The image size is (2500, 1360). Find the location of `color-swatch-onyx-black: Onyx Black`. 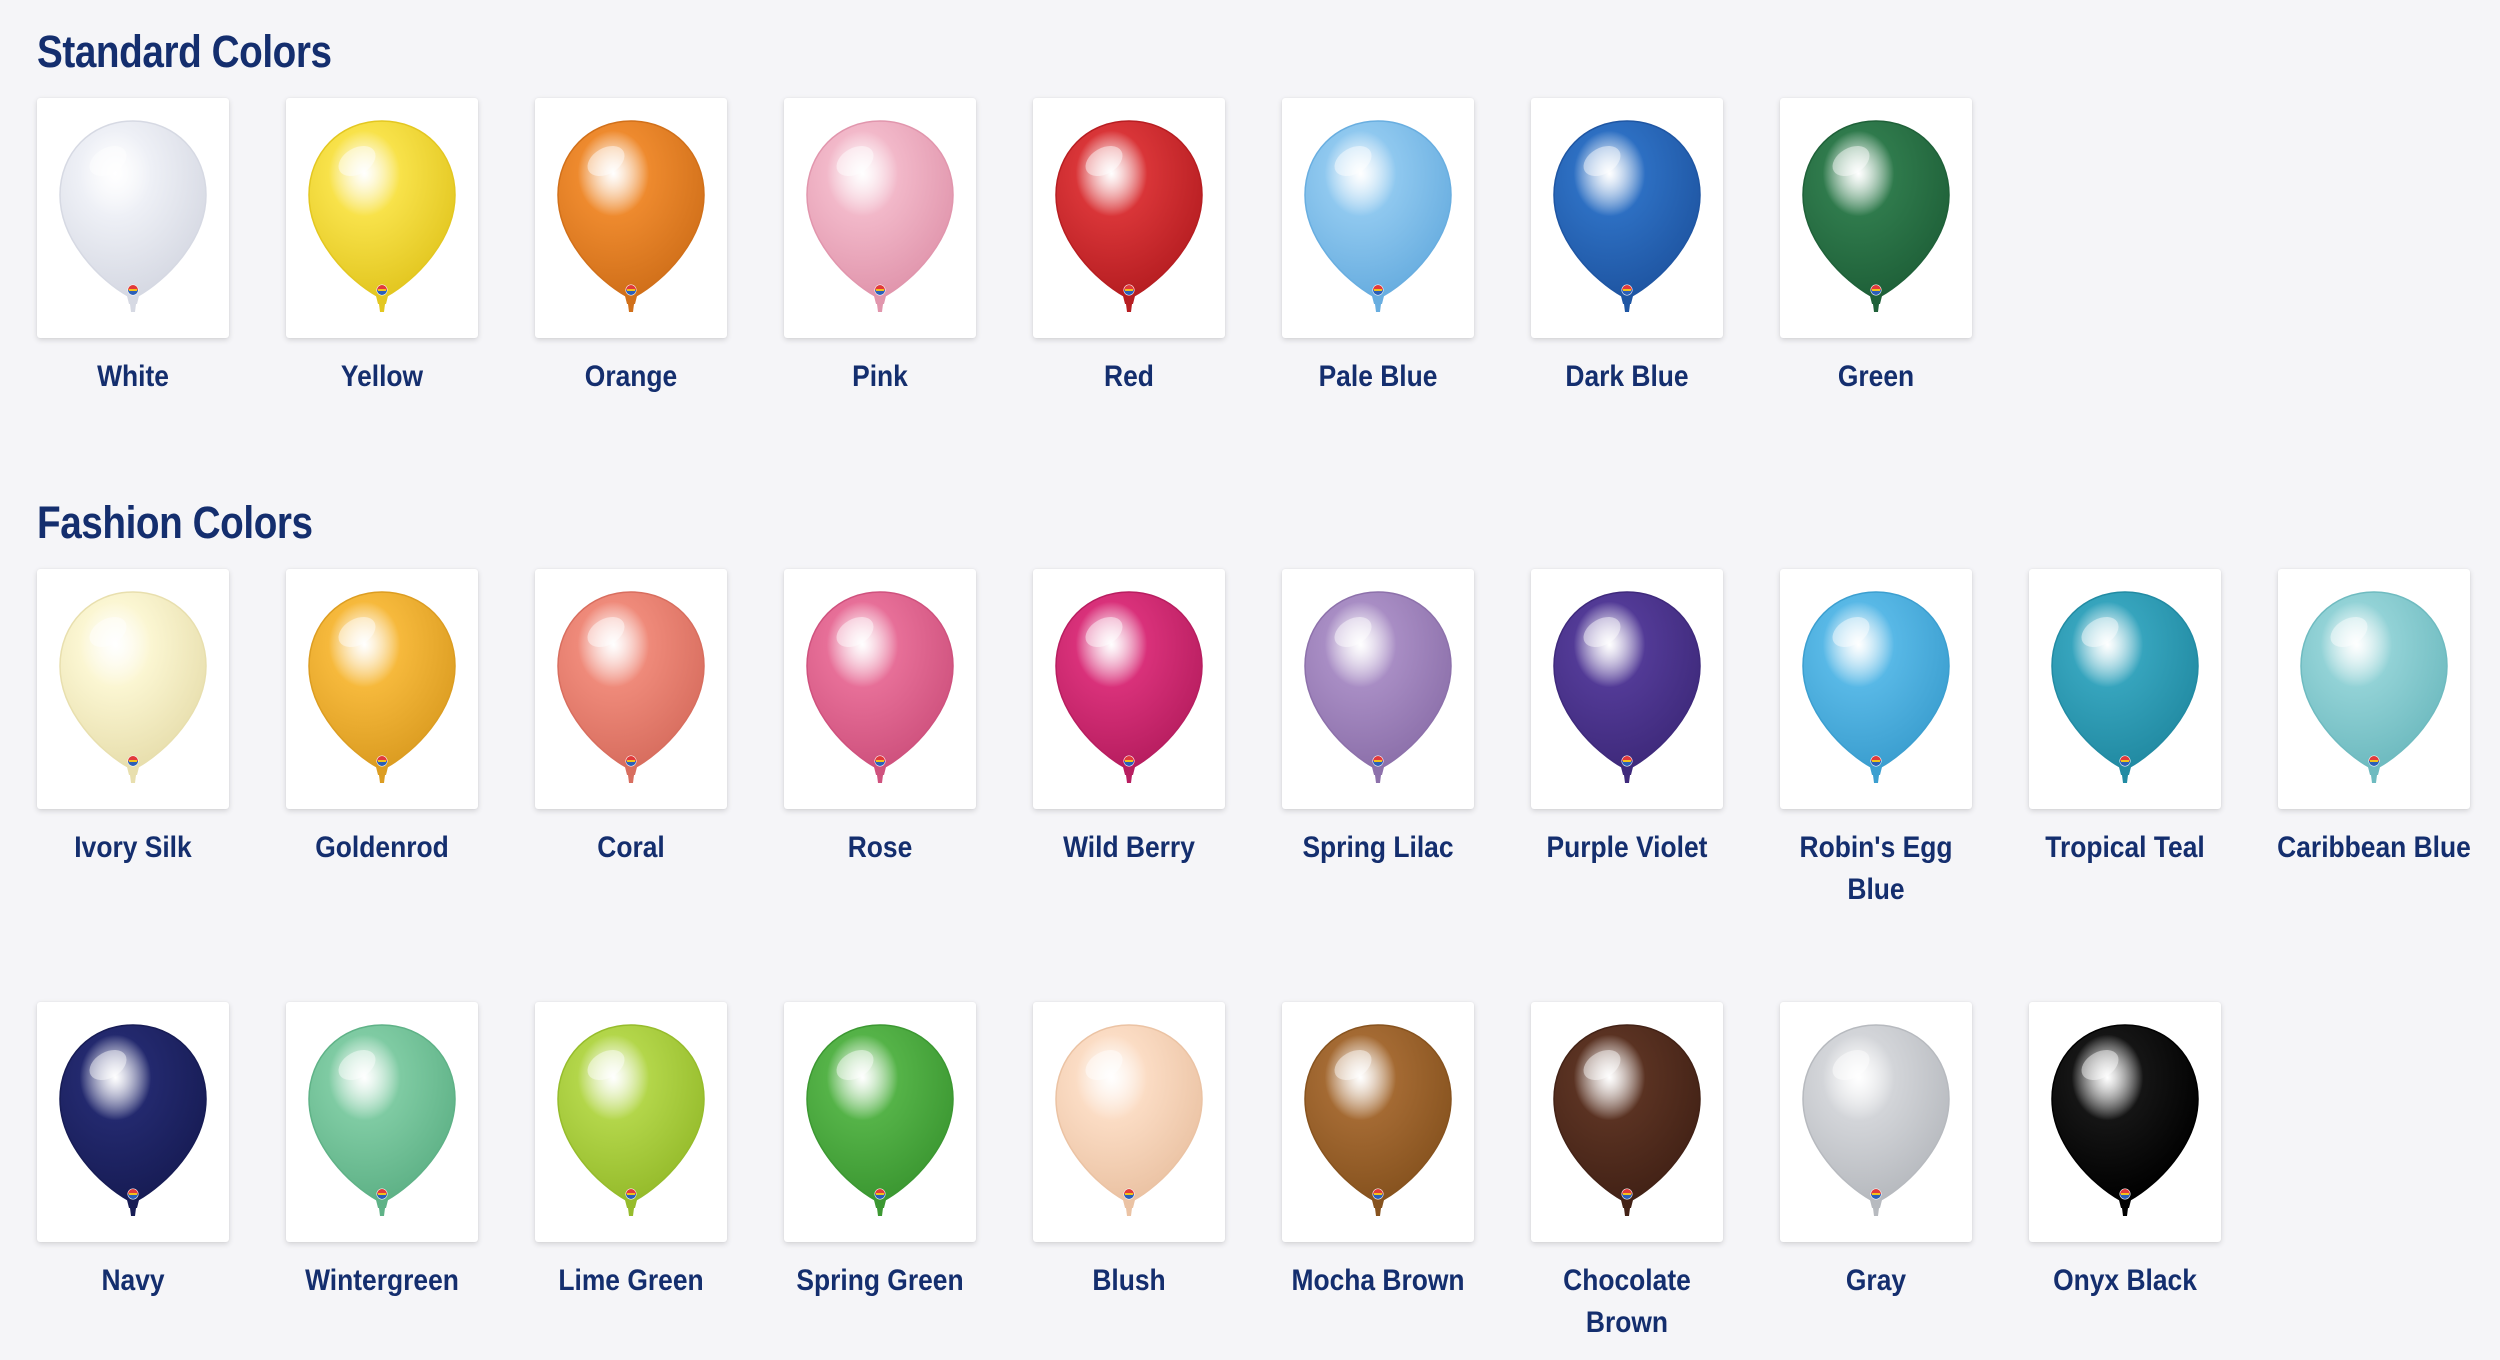

color-swatch-onyx-black: Onyx Black is located at coordinates (2125, 1152).